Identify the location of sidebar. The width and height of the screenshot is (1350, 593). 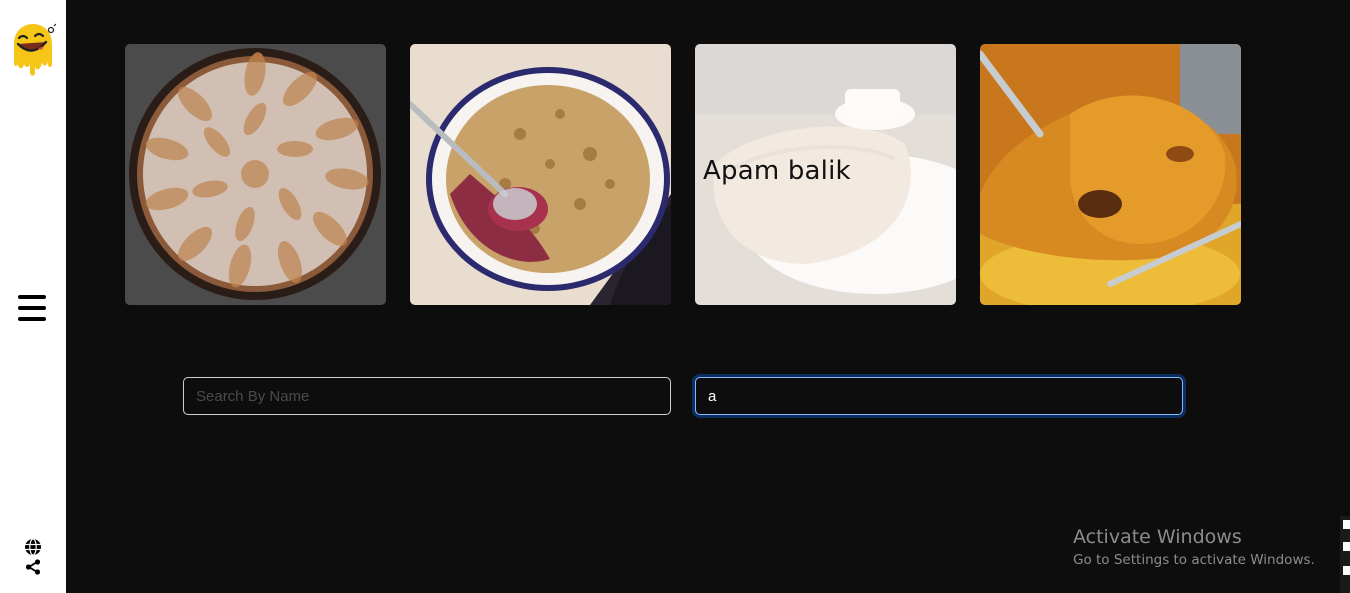
(33, 296).